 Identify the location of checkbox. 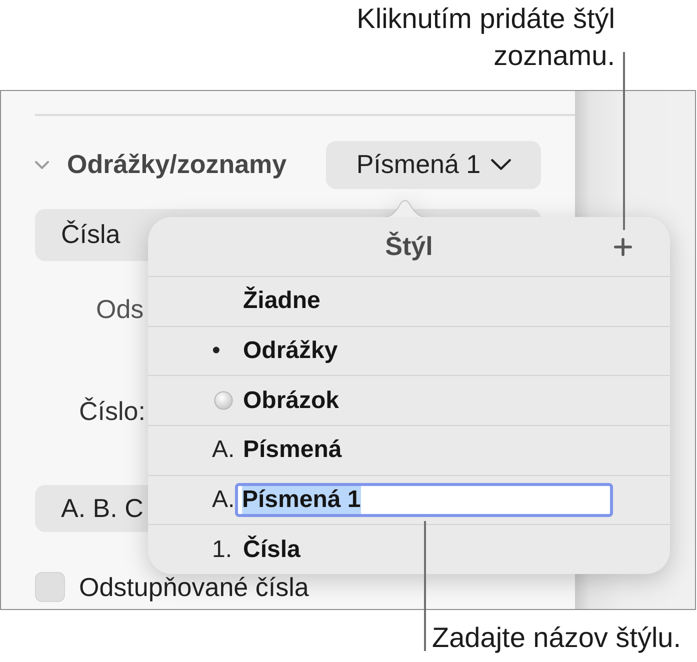
(50, 587).